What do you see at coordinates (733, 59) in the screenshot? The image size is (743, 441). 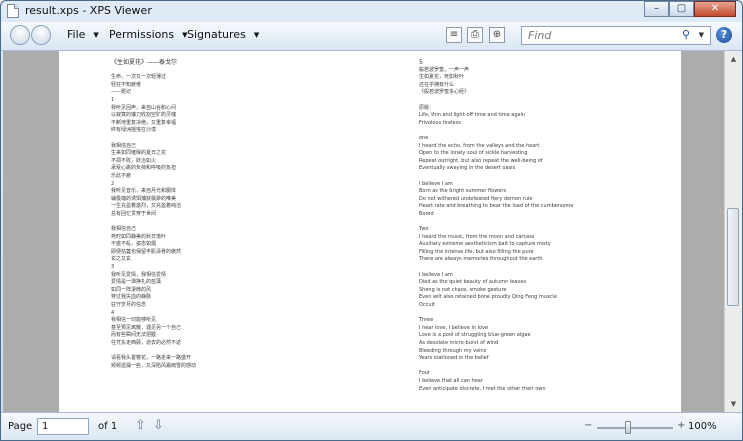 I see `scroll-up-arrow-icon: ▲` at bounding box center [733, 59].